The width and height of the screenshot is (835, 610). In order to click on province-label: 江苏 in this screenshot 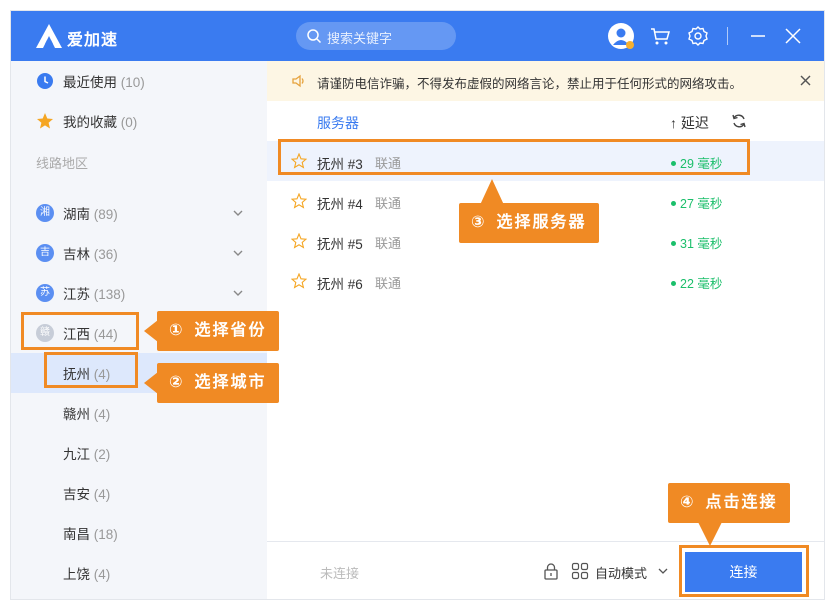, I will do `click(76, 294)`.